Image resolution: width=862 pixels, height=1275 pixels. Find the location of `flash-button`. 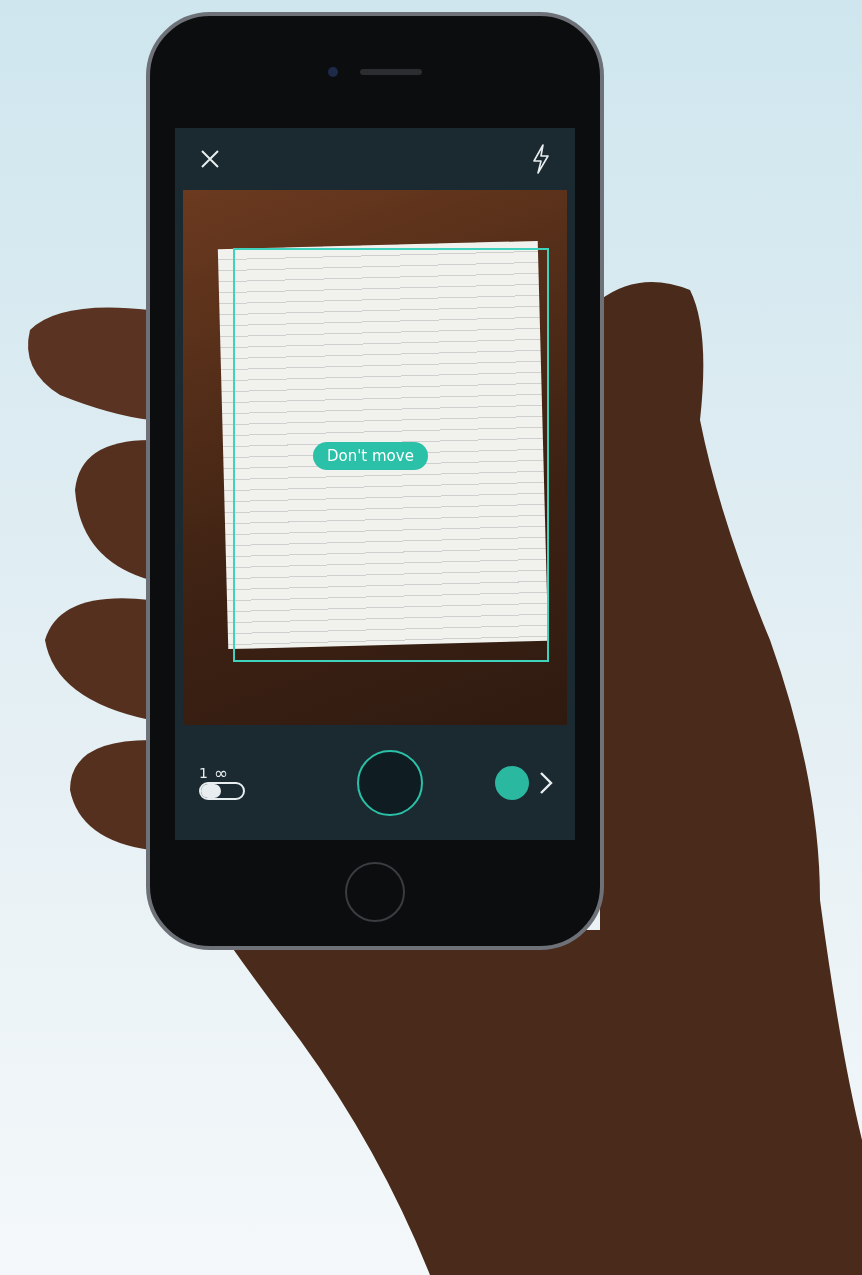

flash-button is located at coordinates (541, 159).